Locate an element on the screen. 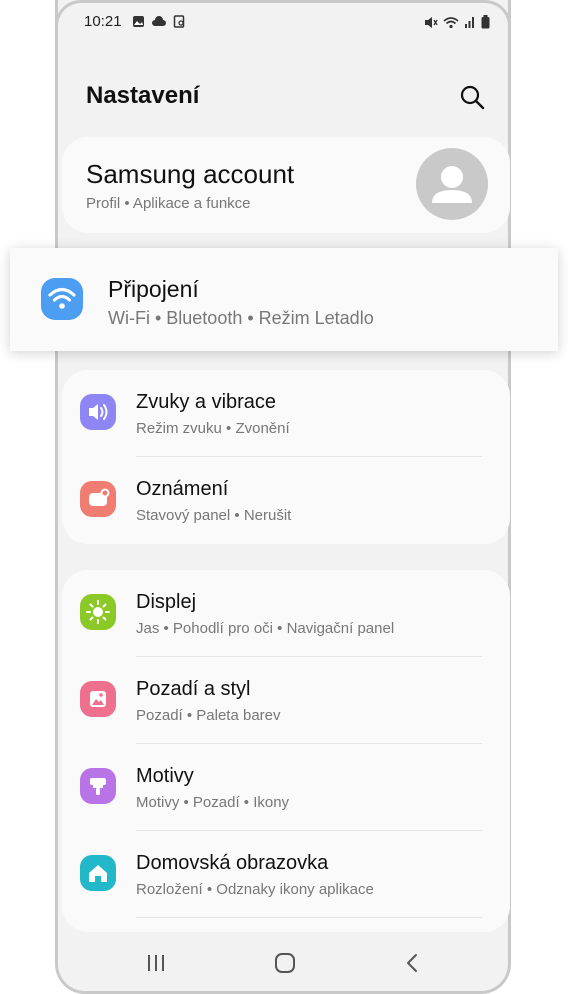 Image resolution: width=568 pixels, height=994 pixels. status-time: 10:21 is located at coordinates (103, 21).